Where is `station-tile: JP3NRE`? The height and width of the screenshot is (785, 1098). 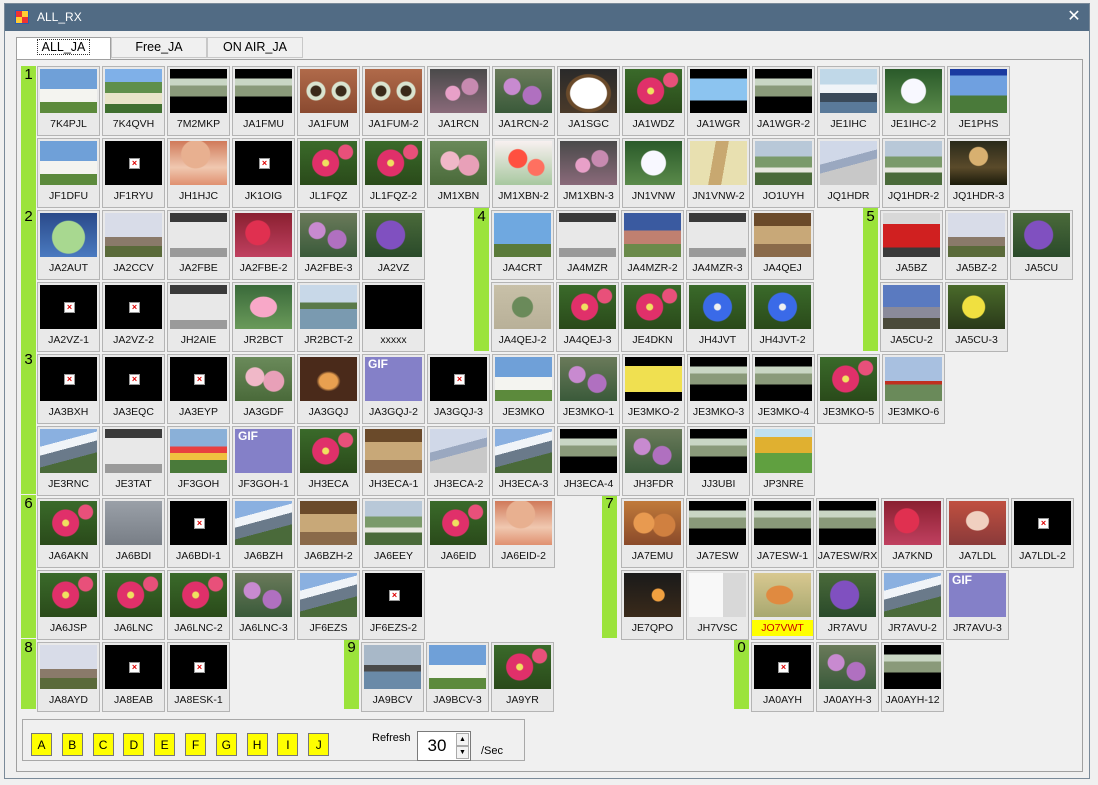
station-tile: JP3NRE is located at coordinates (783, 461).